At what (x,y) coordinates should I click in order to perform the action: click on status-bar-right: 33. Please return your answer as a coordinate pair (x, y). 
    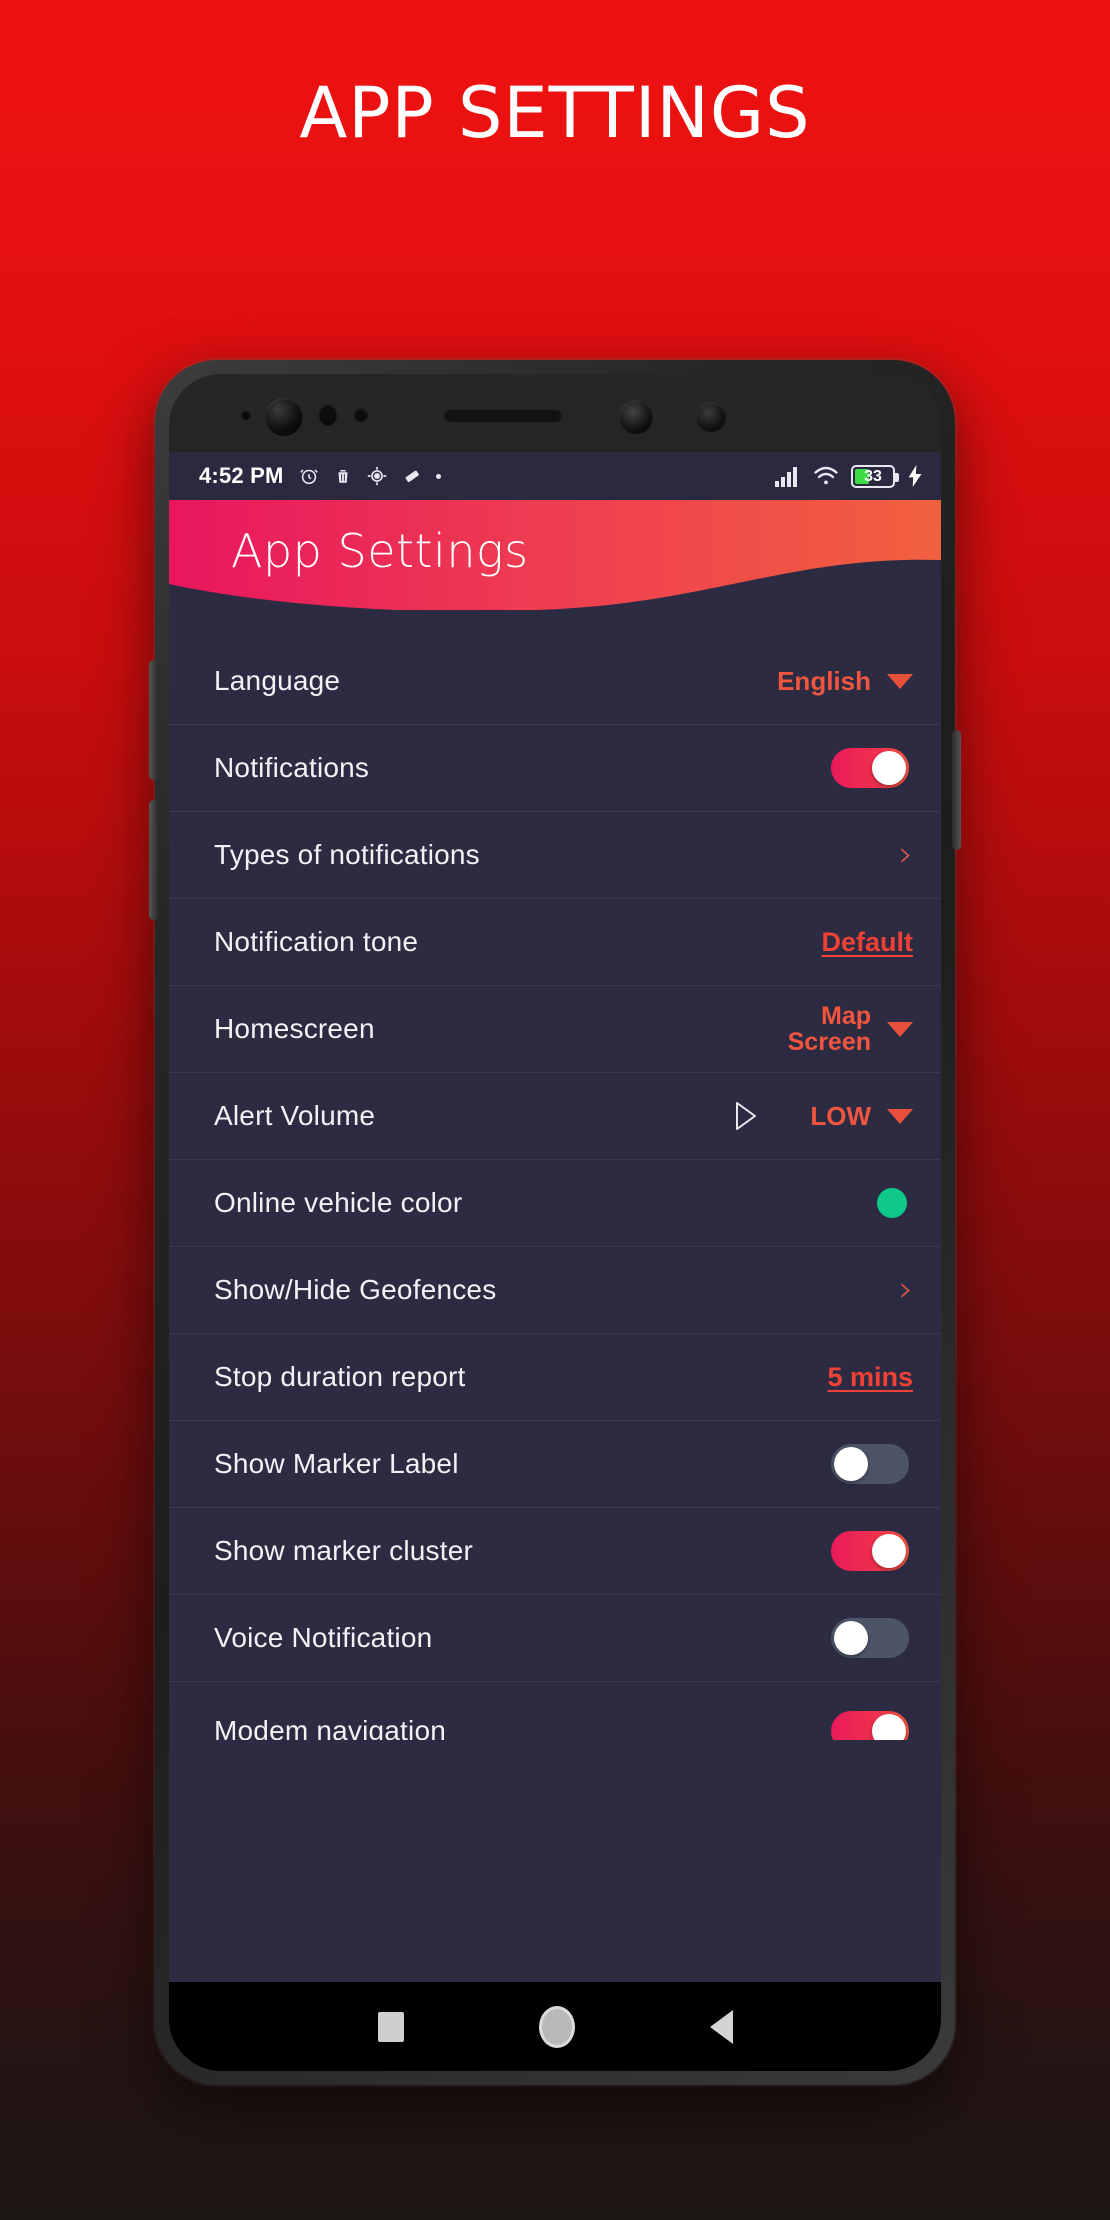
    Looking at the image, I should click on (849, 476).